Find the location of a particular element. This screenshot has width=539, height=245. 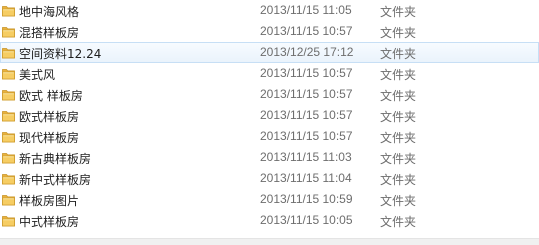

file-row: 样板房图片 2013/11/15 10:59 文件夹 is located at coordinates (269, 199).